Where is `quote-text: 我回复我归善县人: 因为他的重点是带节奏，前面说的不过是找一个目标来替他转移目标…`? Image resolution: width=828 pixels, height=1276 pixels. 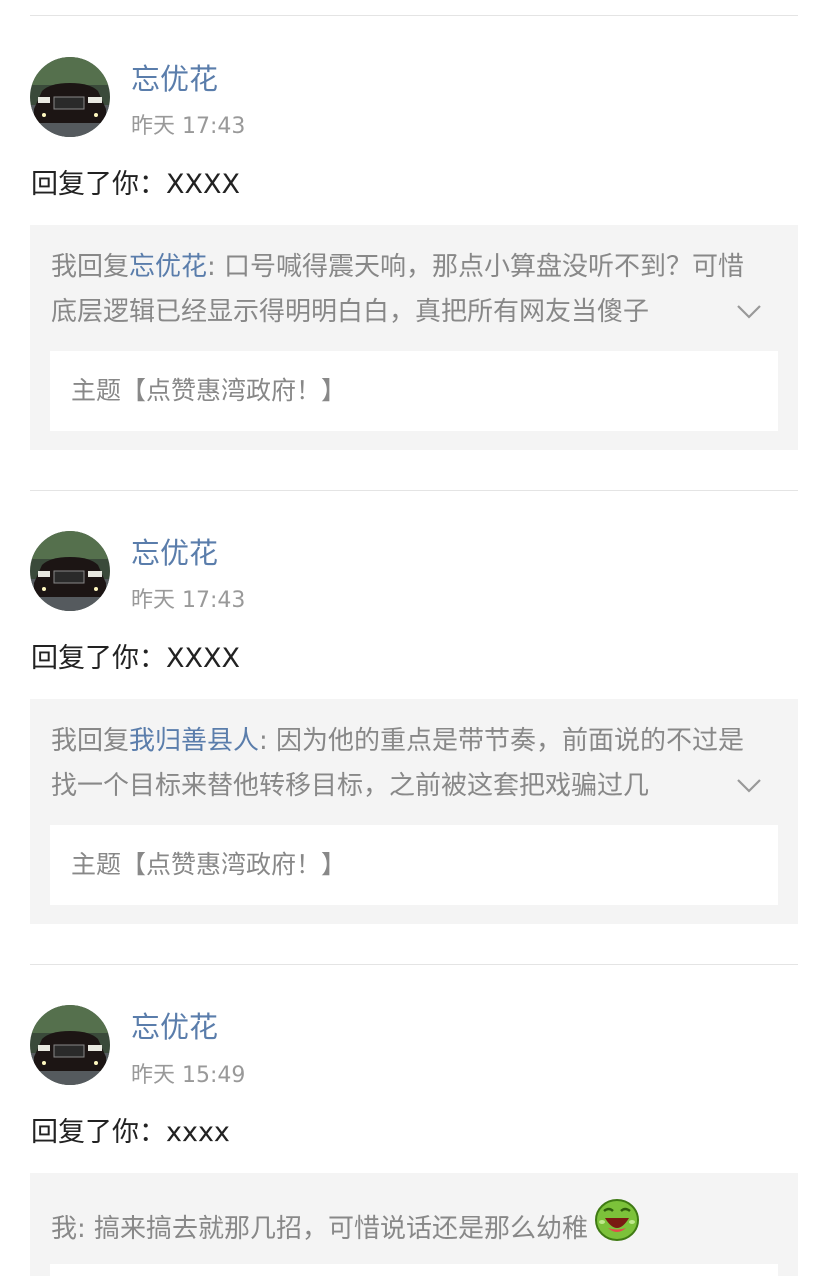
quote-text: 我回复我归善县人: 因为他的重点是带节奏，前面说的不过是找一个目标来替他转移目标… is located at coordinates (409, 764).